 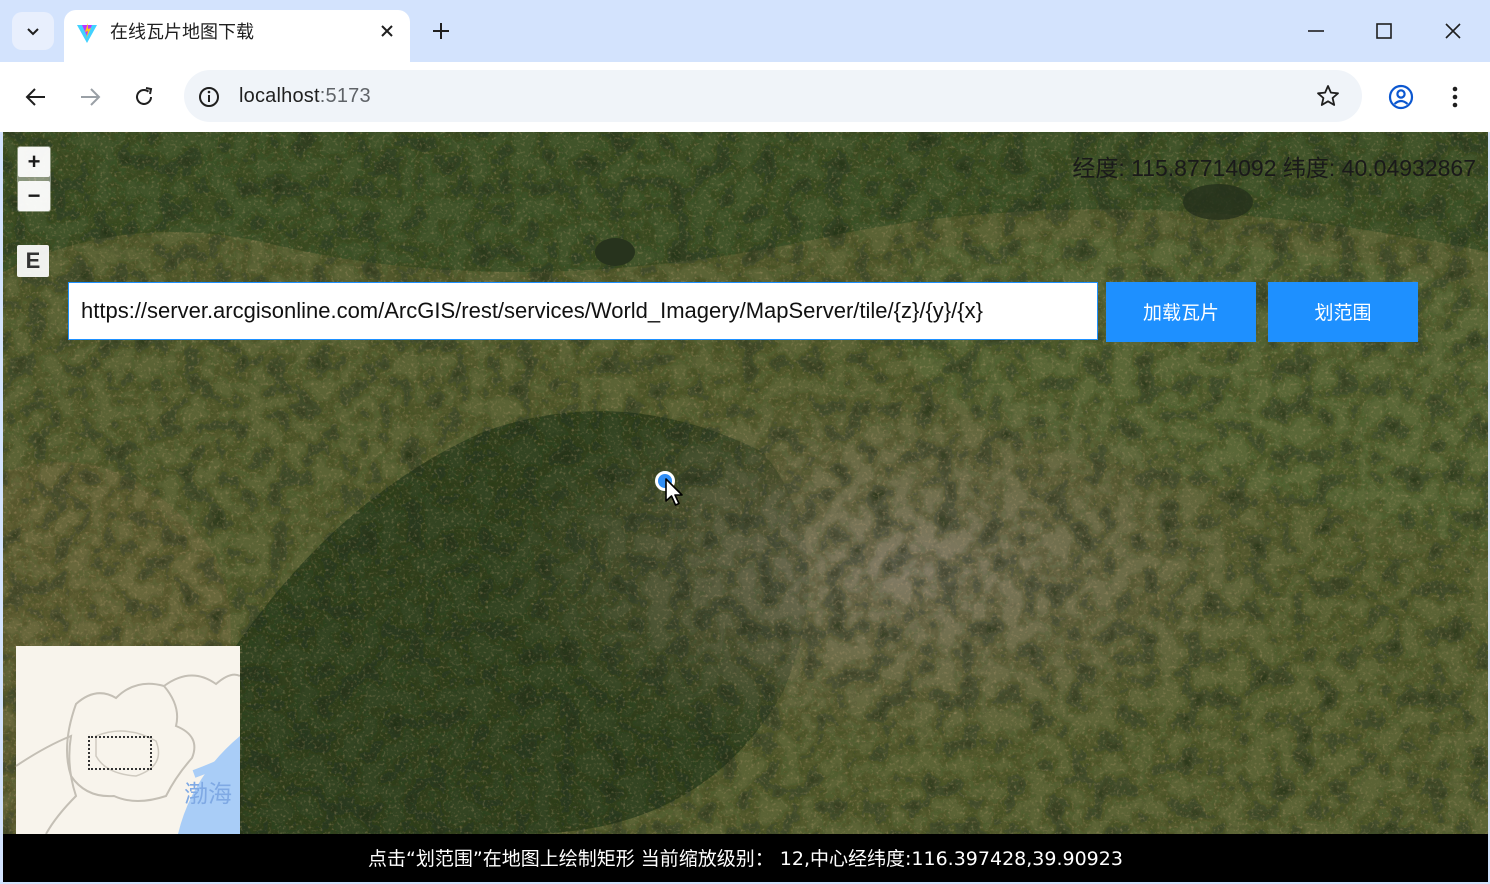 I want to click on load-tiles-button: 加载瓦片, so click(x=1181, y=312).